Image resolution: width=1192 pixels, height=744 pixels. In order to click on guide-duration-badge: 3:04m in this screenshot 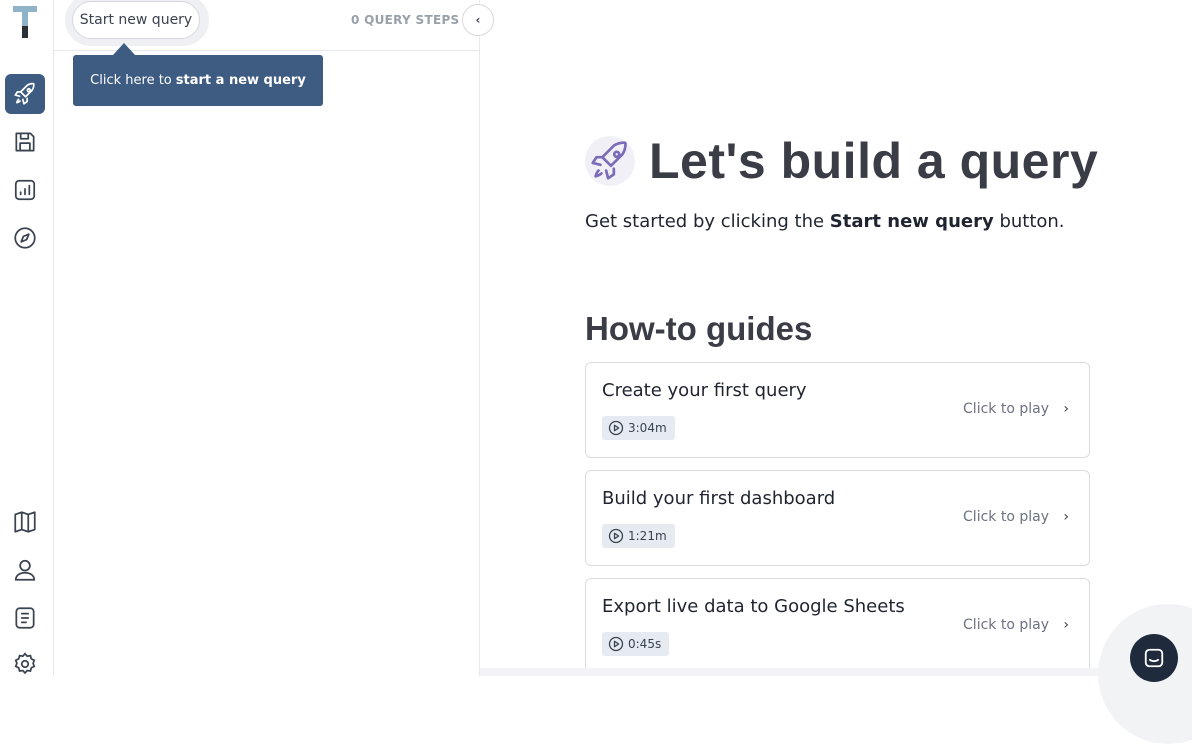, I will do `click(638, 428)`.